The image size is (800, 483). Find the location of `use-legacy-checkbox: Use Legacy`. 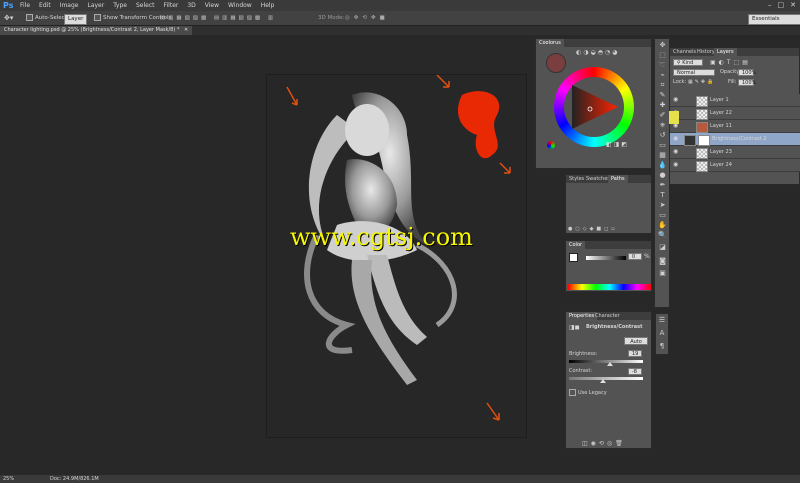

use-legacy-checkbox: Use Legacy is located at coordinates (588, 392).